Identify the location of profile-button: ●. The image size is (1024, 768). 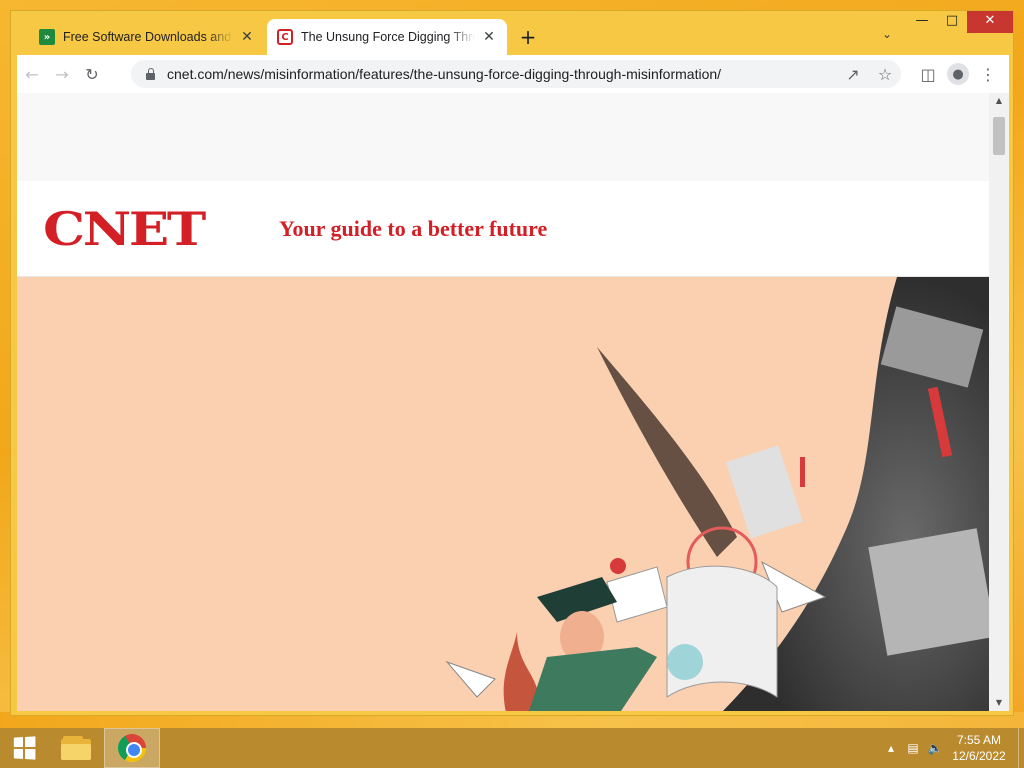
(958, 74).